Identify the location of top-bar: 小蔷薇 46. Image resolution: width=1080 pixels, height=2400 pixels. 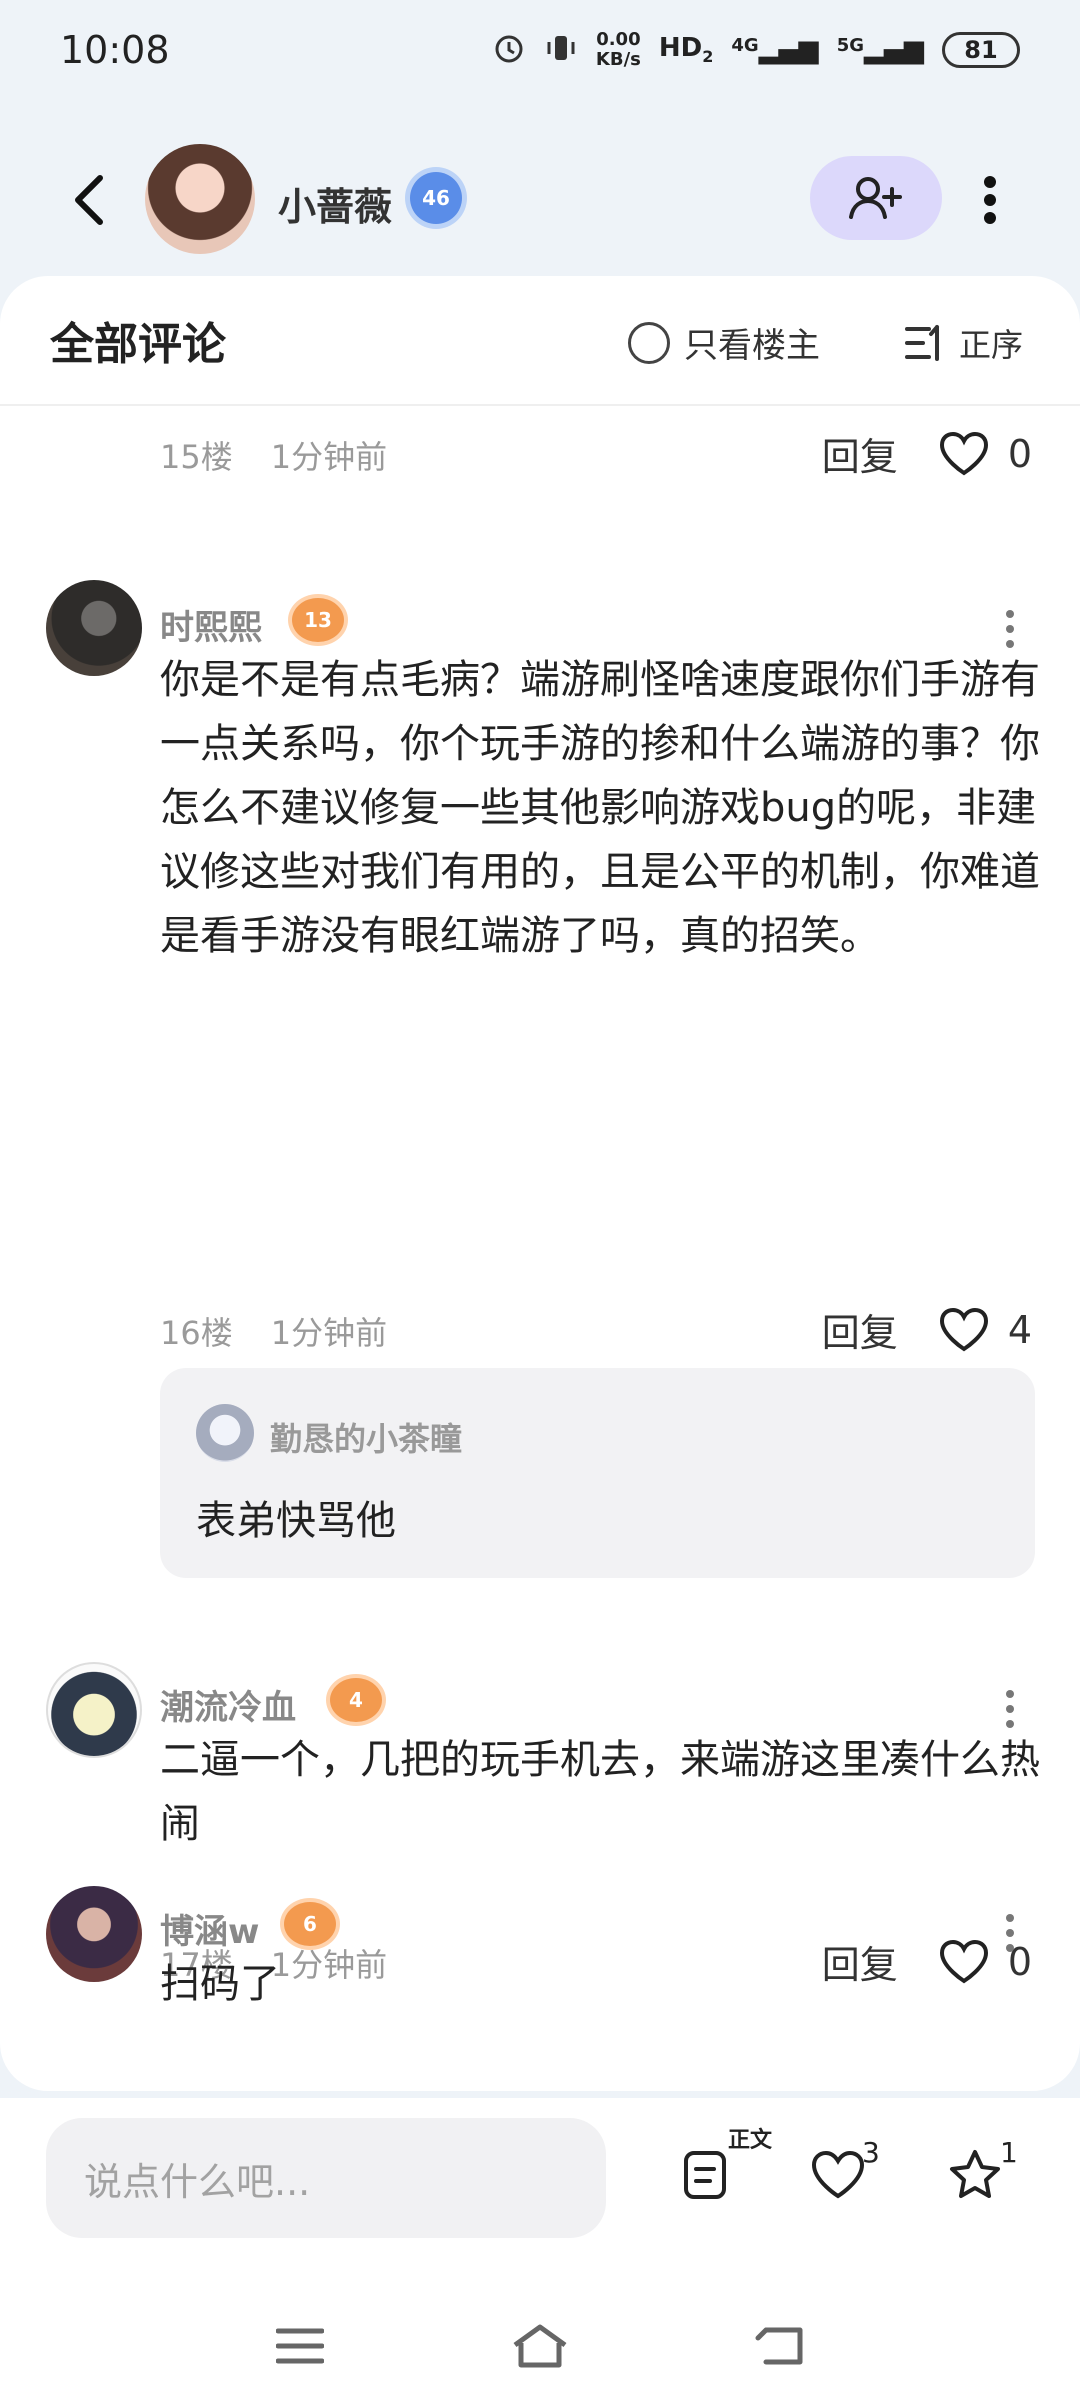
(540, 200).